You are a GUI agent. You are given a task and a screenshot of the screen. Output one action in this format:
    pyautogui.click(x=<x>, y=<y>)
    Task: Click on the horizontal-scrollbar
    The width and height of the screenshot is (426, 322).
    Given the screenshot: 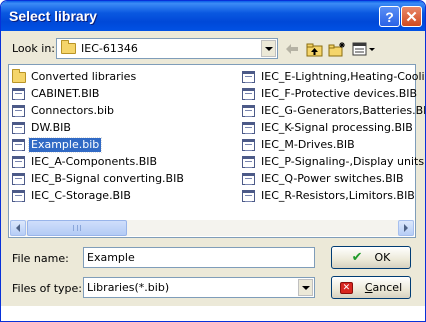 What is the action you would take?
    pyautogui.click(x=212, y=228)
    